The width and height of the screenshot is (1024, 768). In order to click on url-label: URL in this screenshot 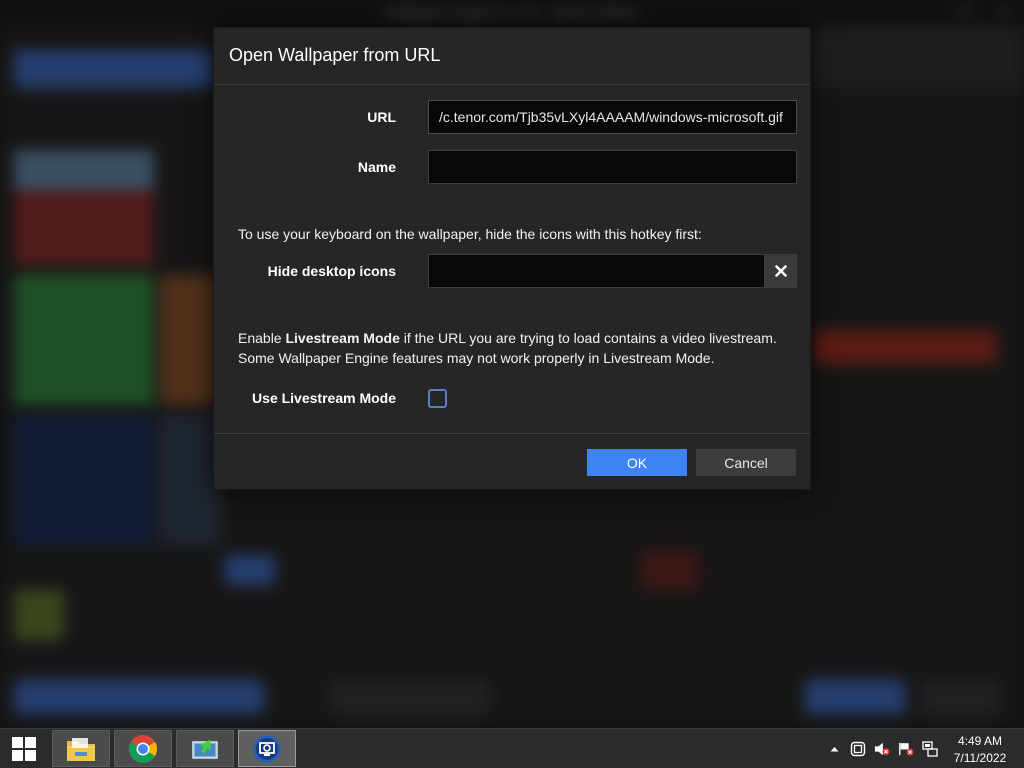, I will do `click(381, 117)`.